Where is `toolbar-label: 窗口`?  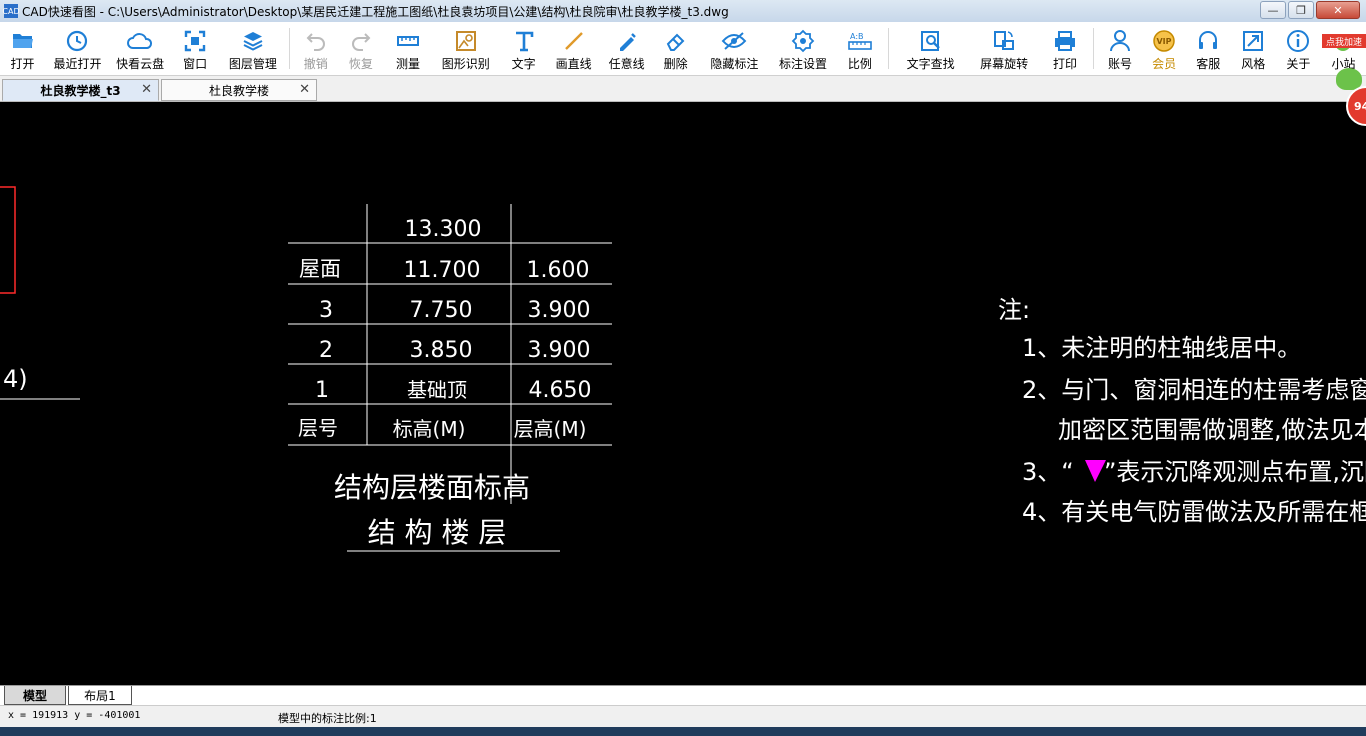
toolbar-label: 窗口 is located at coordinates (195, 64).